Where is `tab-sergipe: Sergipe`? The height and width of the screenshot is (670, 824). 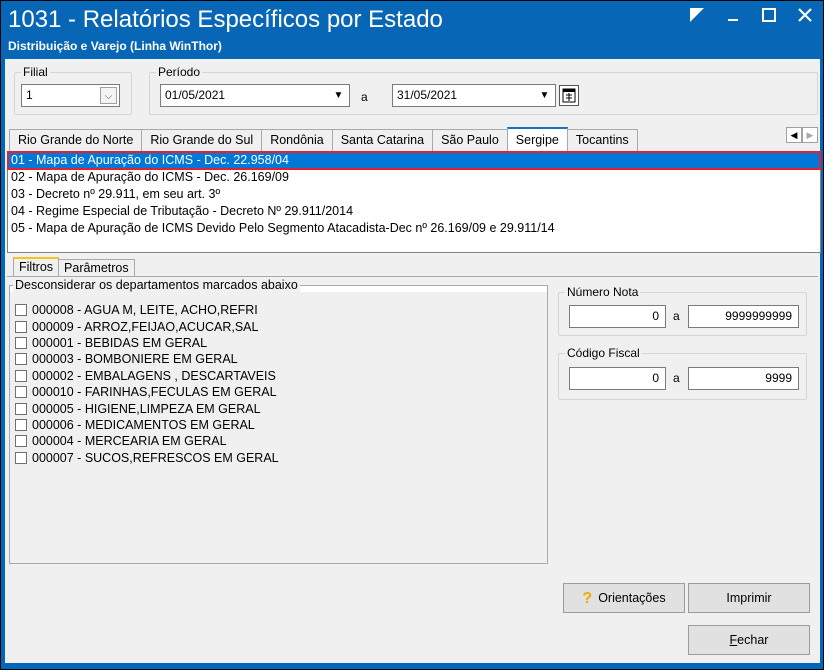 tab-sergipe: Sergipe is located at coordinates (537, 139).